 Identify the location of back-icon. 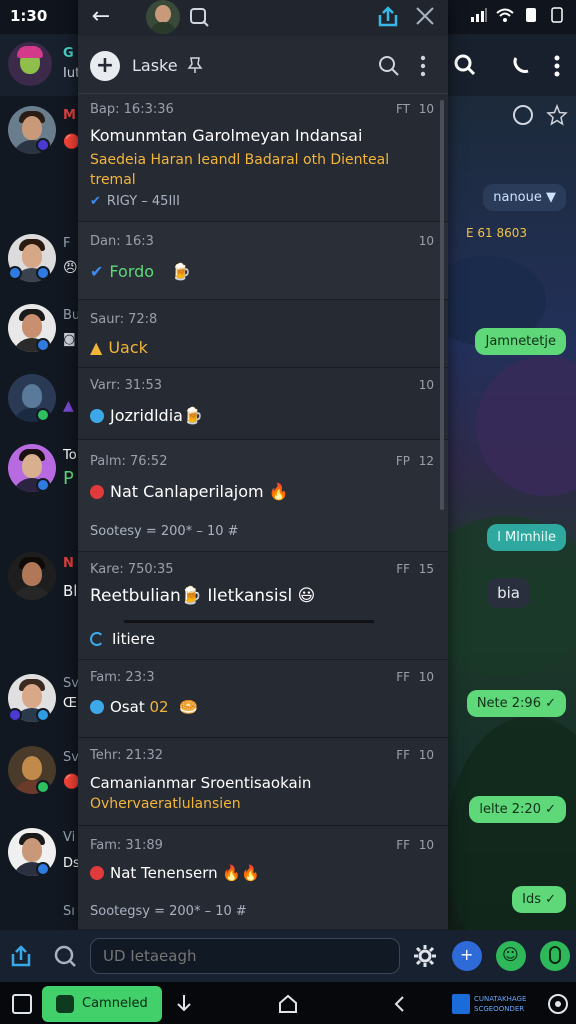
(400, 1004).